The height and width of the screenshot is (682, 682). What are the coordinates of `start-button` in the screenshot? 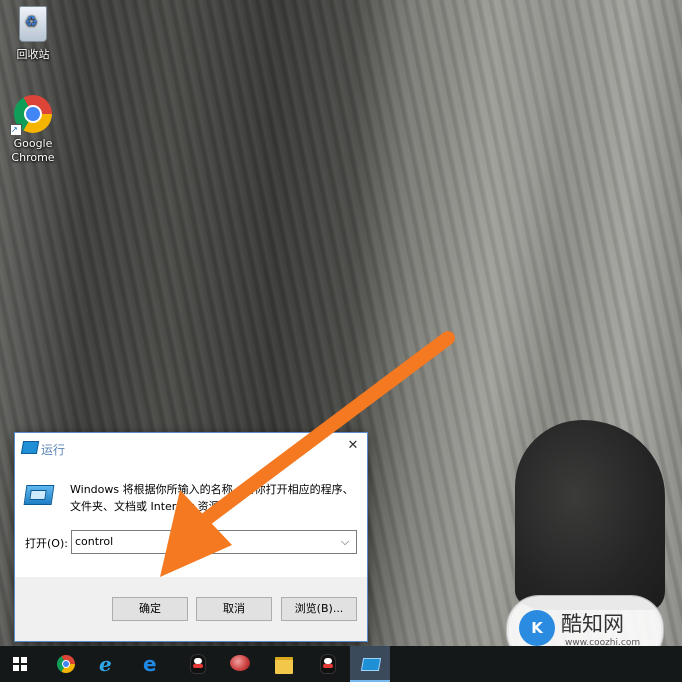 It's located at (20, 664).